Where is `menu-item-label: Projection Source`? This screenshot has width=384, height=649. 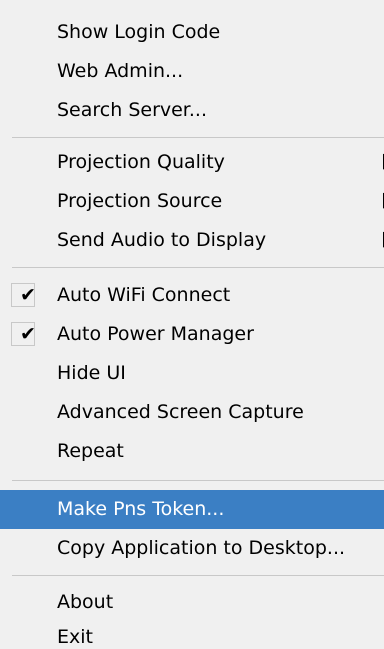
menu-item-label: Projection Source is located at coordinates (140, 201).